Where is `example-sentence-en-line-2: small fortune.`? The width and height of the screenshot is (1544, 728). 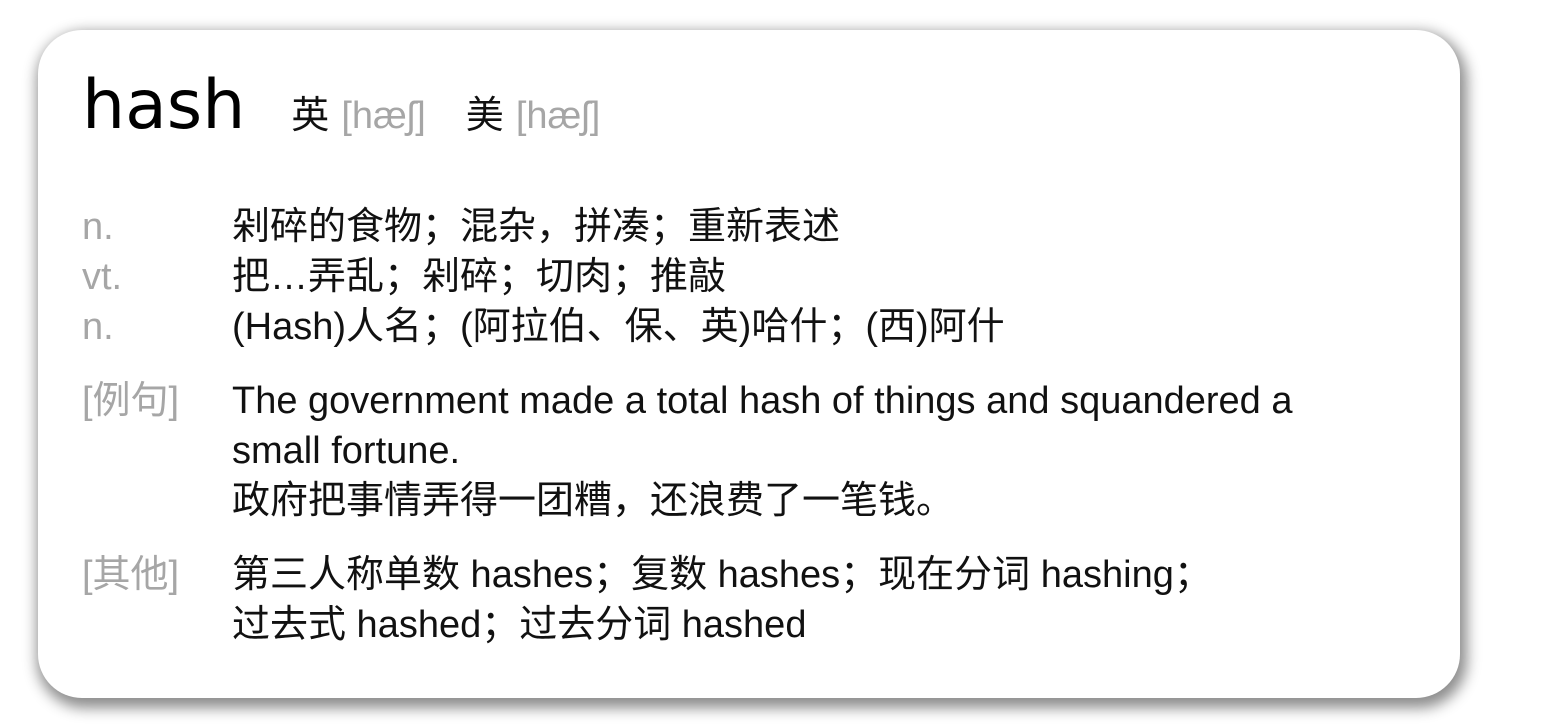 example-sentence-en-line-2: small fortune. is located at coordinates (346, 451).